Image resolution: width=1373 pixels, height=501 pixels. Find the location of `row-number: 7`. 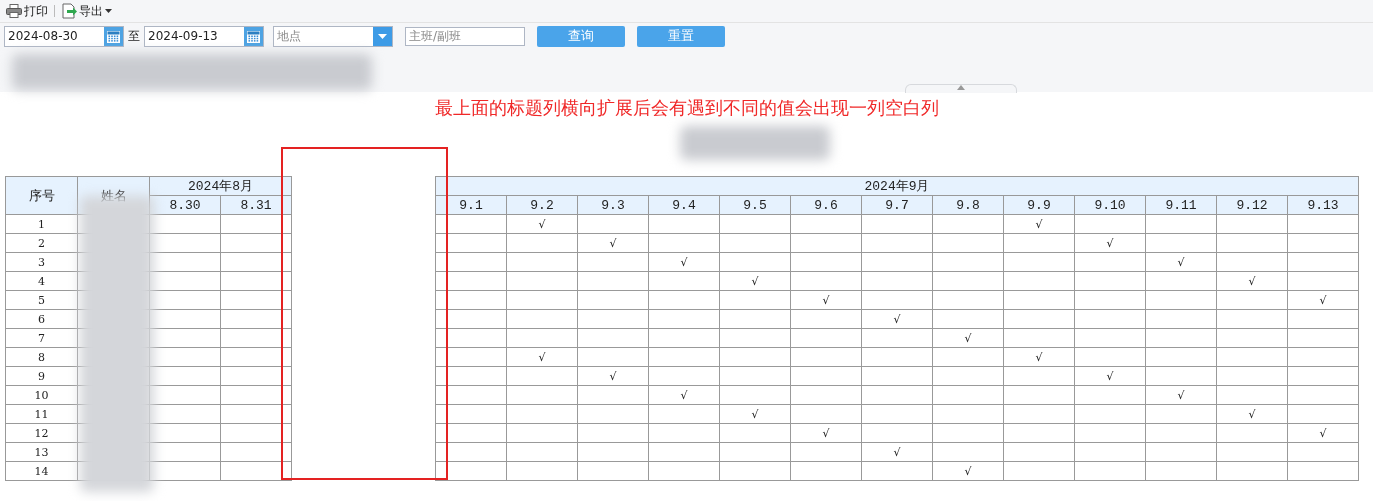

row-number: 7 is located at coordinates (41, 338).